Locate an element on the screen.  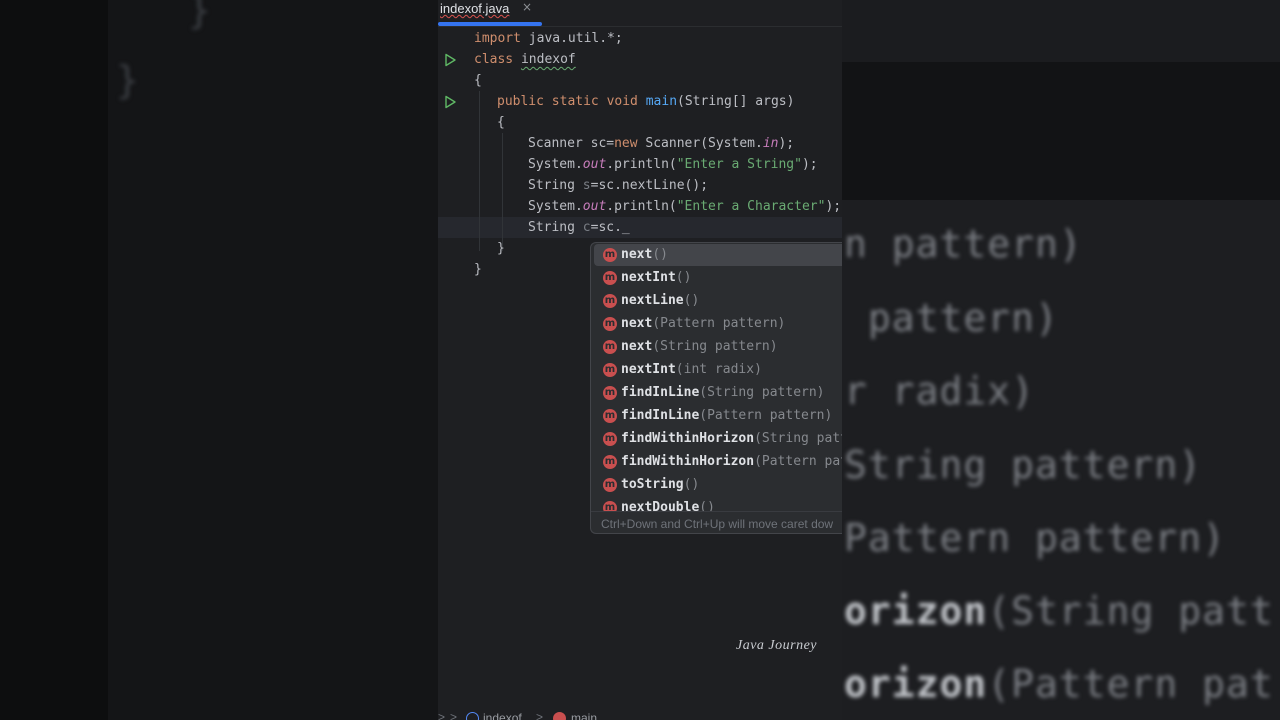
editor-tab-bar: indexof.java × is located at coordinates (640, 13).